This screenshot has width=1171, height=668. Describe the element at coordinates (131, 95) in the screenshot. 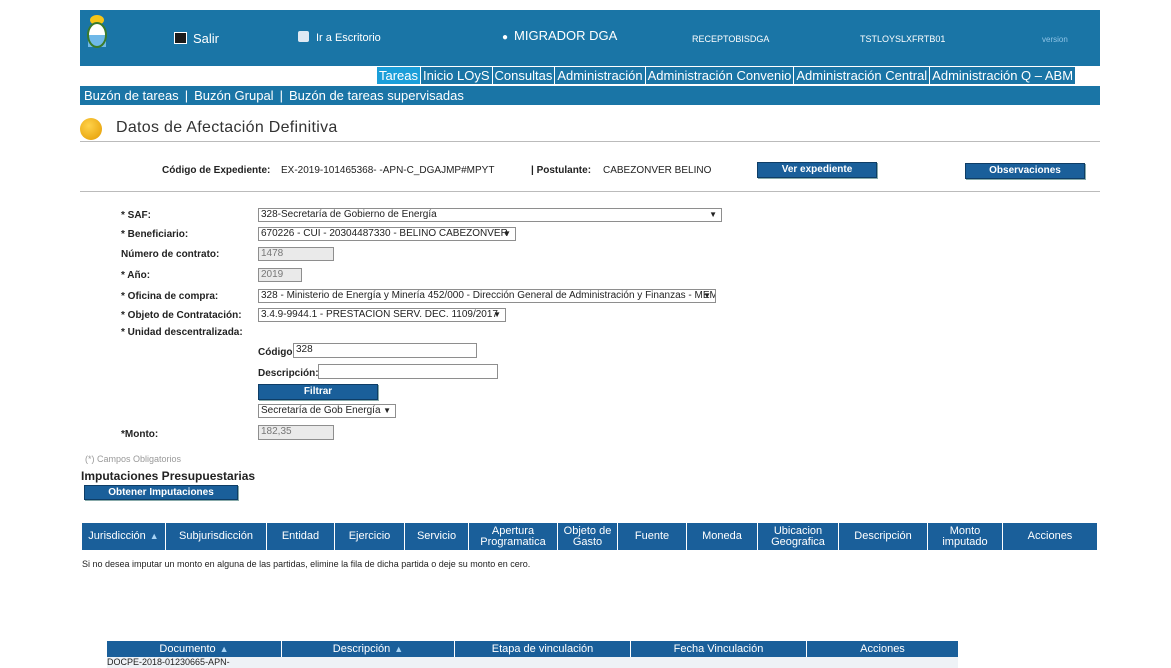

I see `subnav-buzon-tareas: Buzón de tareas` at that location.